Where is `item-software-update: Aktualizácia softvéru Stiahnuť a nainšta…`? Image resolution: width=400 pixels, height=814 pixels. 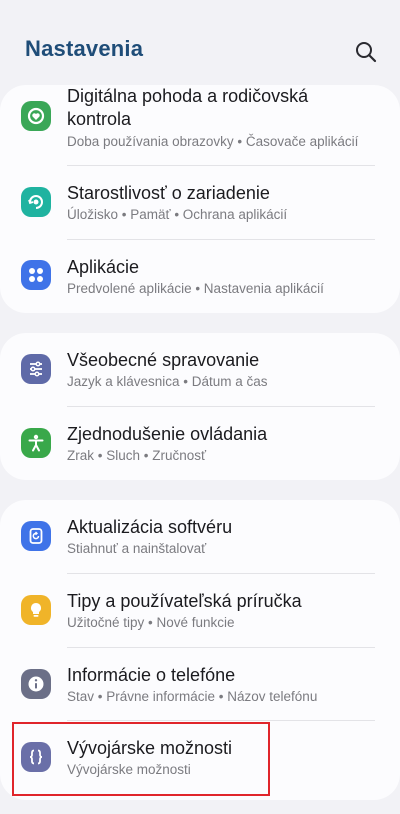
item-software-update: Aktualizácia softvéru Stiahnuť a nainšta… is located at coordinates (200, 536).